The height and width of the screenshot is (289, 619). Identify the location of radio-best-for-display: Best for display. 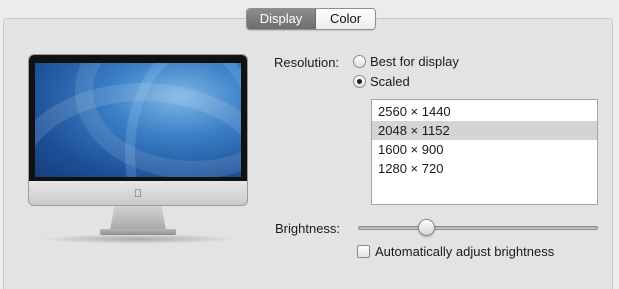
(406, 61).